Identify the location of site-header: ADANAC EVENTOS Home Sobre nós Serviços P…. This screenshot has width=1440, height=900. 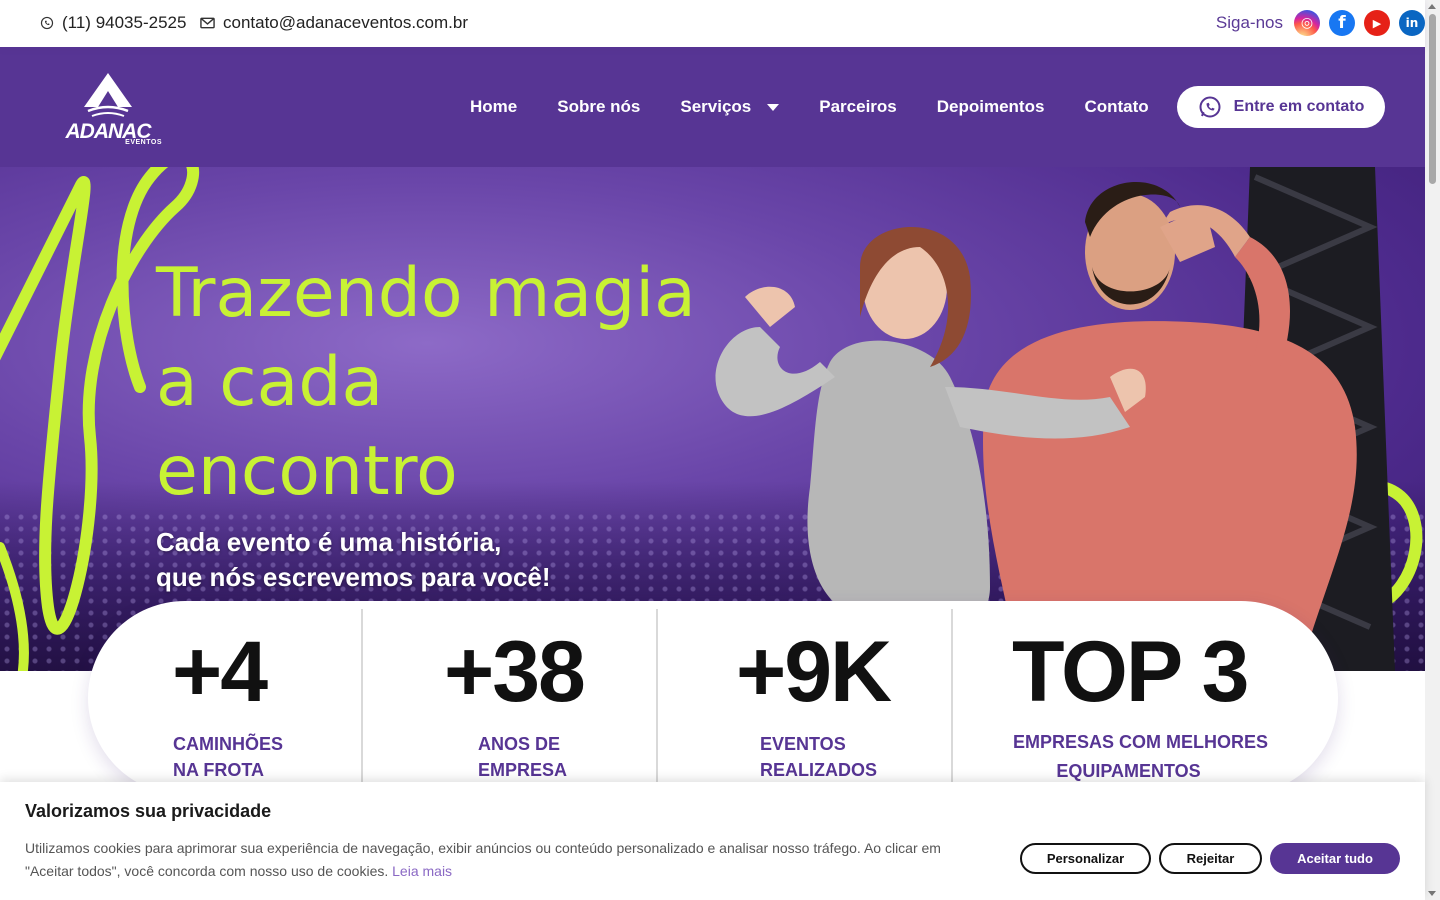
(712, 107).